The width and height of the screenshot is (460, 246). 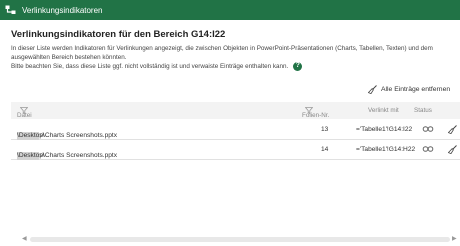 What do you see at coordinates (325, 129) in the screenshot?
I see `slide-number: 13` at bounding box center [325, 129].